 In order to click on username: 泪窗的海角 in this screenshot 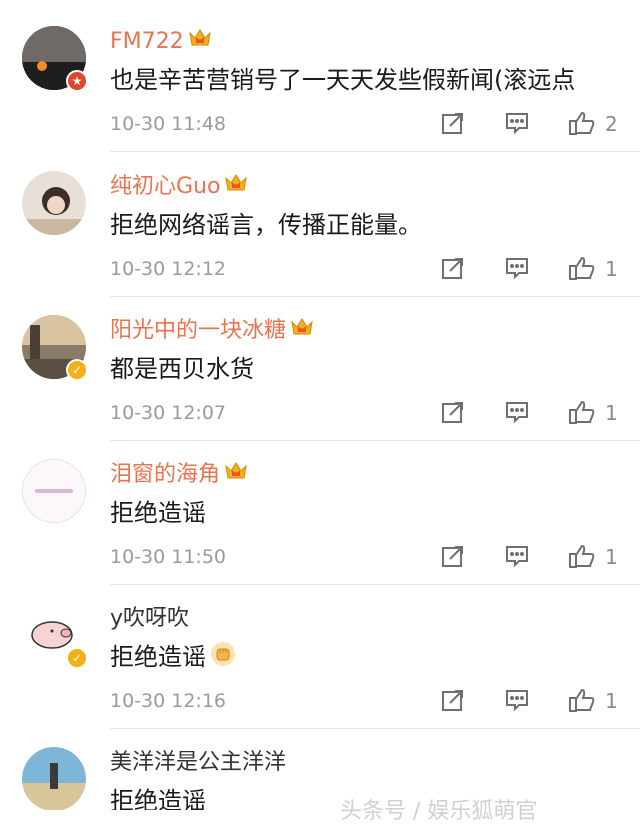, I will do `click(179, 475)`.